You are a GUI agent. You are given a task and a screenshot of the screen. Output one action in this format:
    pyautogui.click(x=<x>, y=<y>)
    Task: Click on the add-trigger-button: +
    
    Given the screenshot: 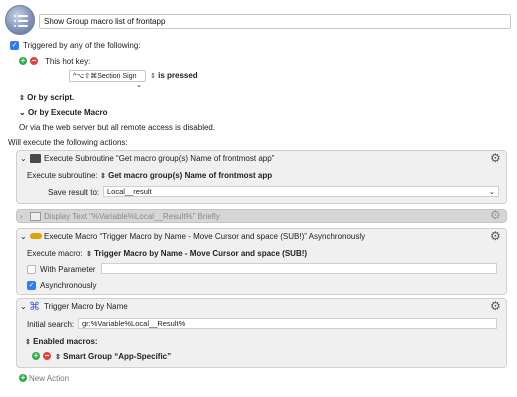 What is the action you would take?
    pyautogui.click(x=23, y=61)
    